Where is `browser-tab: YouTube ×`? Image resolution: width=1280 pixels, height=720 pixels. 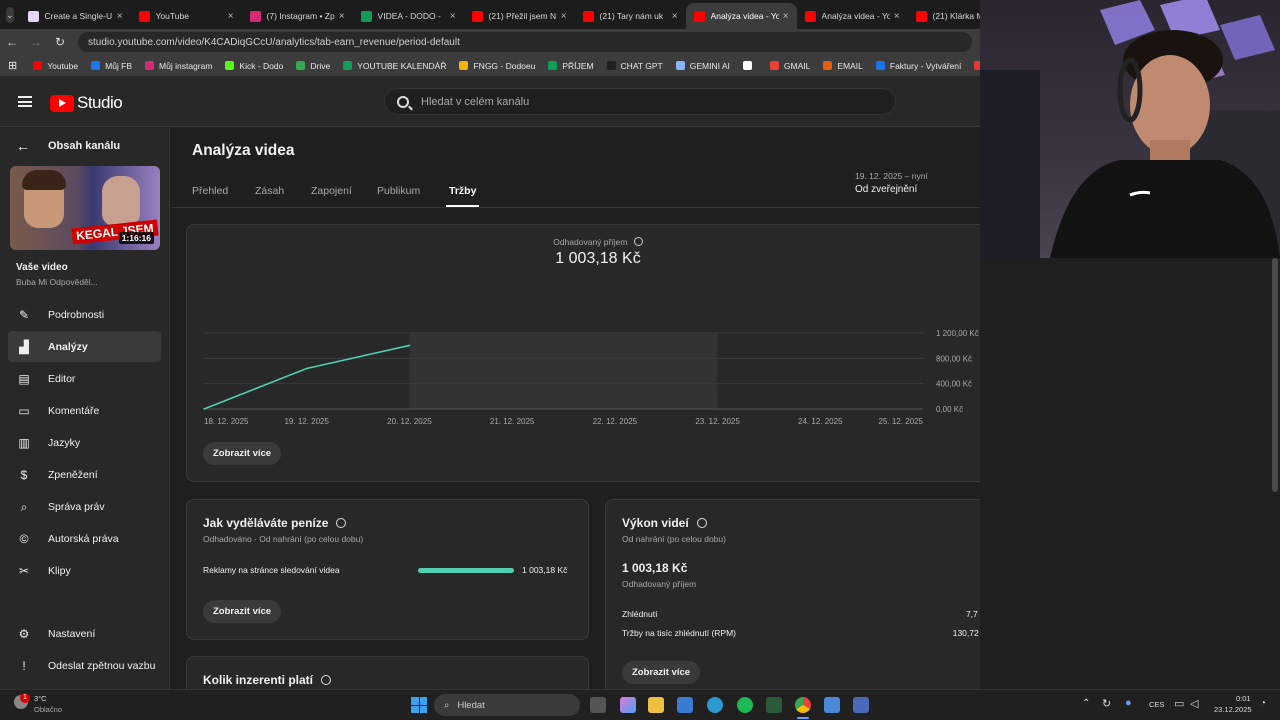 browser-tab: YouTube × is located at coordinates (186, 16).